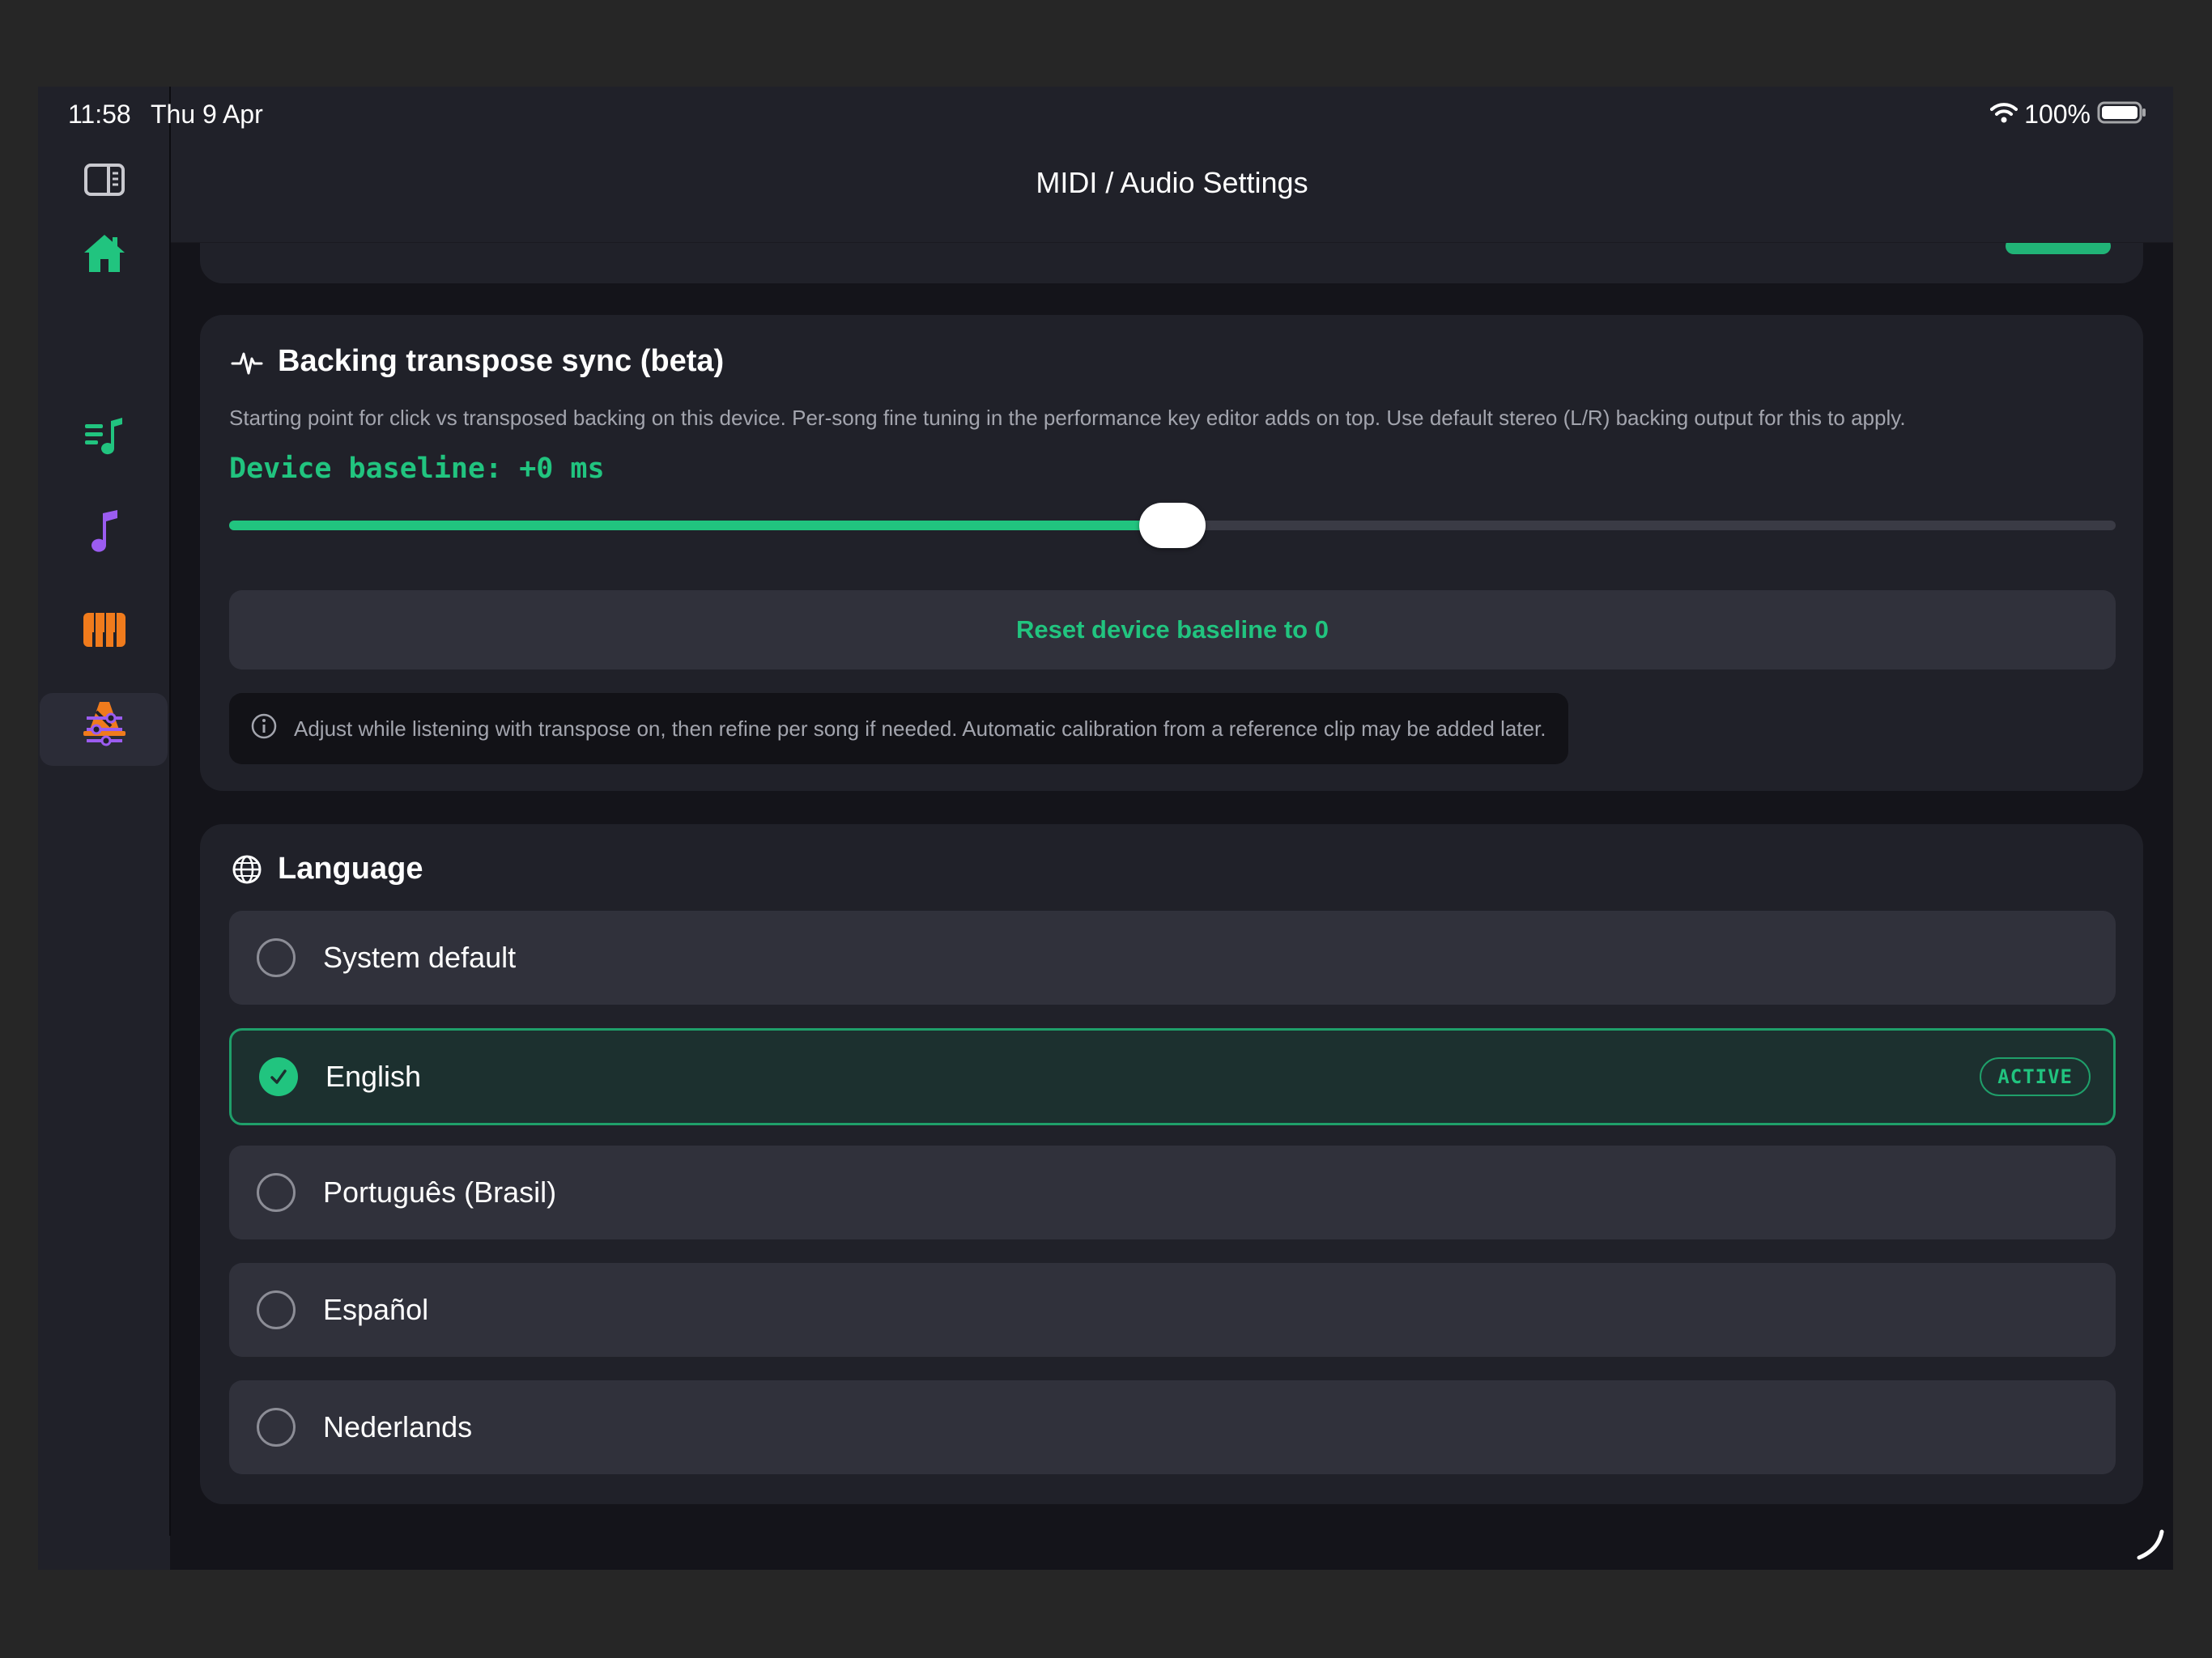  Describe the element at coordinates (398, 1426) in the screenshot. I see `language-option-label: Nederlands` at that location.